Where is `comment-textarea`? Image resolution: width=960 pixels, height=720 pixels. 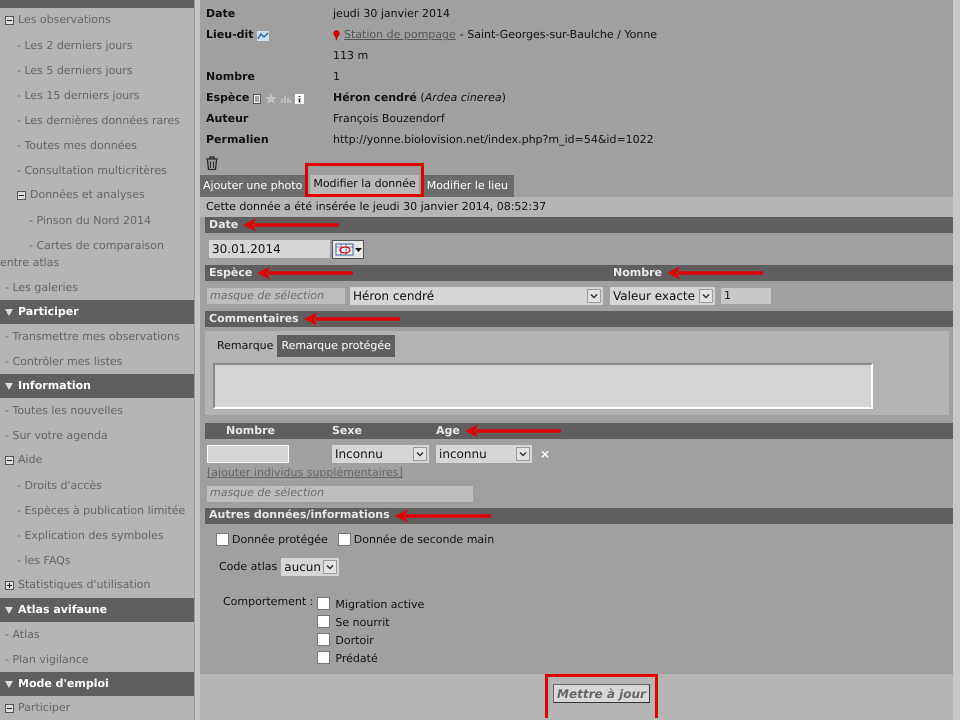 comment-textarea is located at coordinates (543, 386).